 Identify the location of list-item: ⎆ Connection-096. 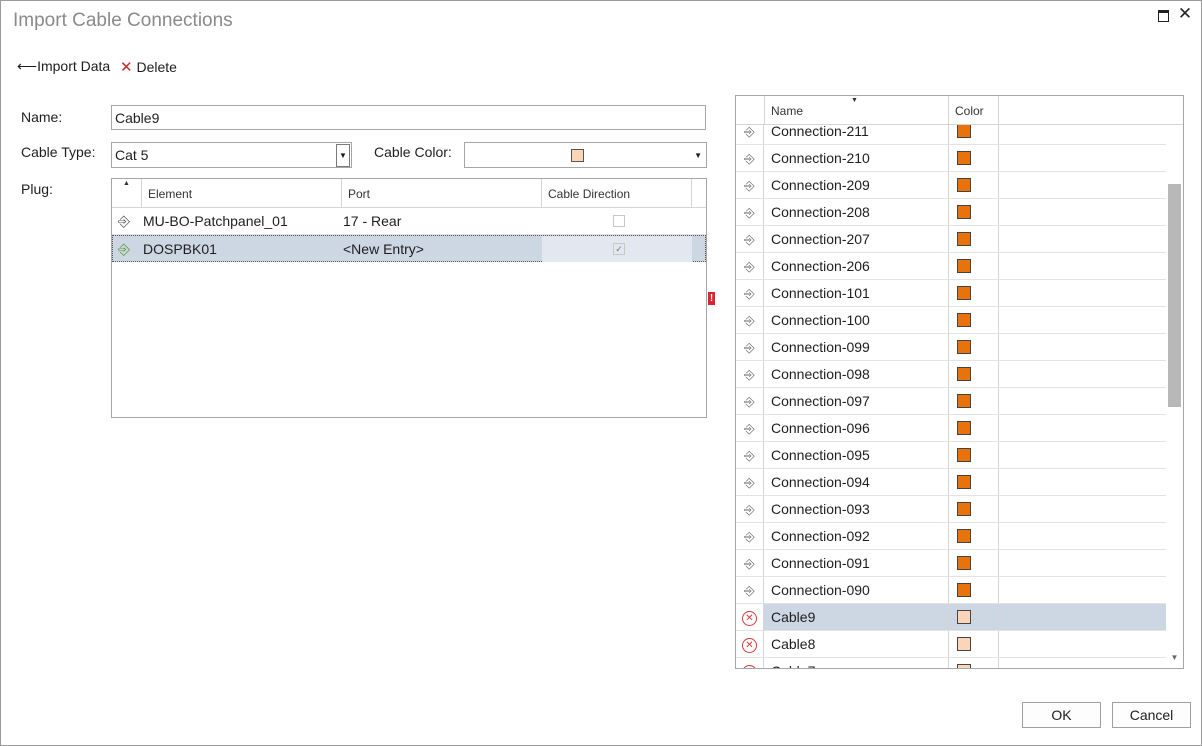
(951, 428).